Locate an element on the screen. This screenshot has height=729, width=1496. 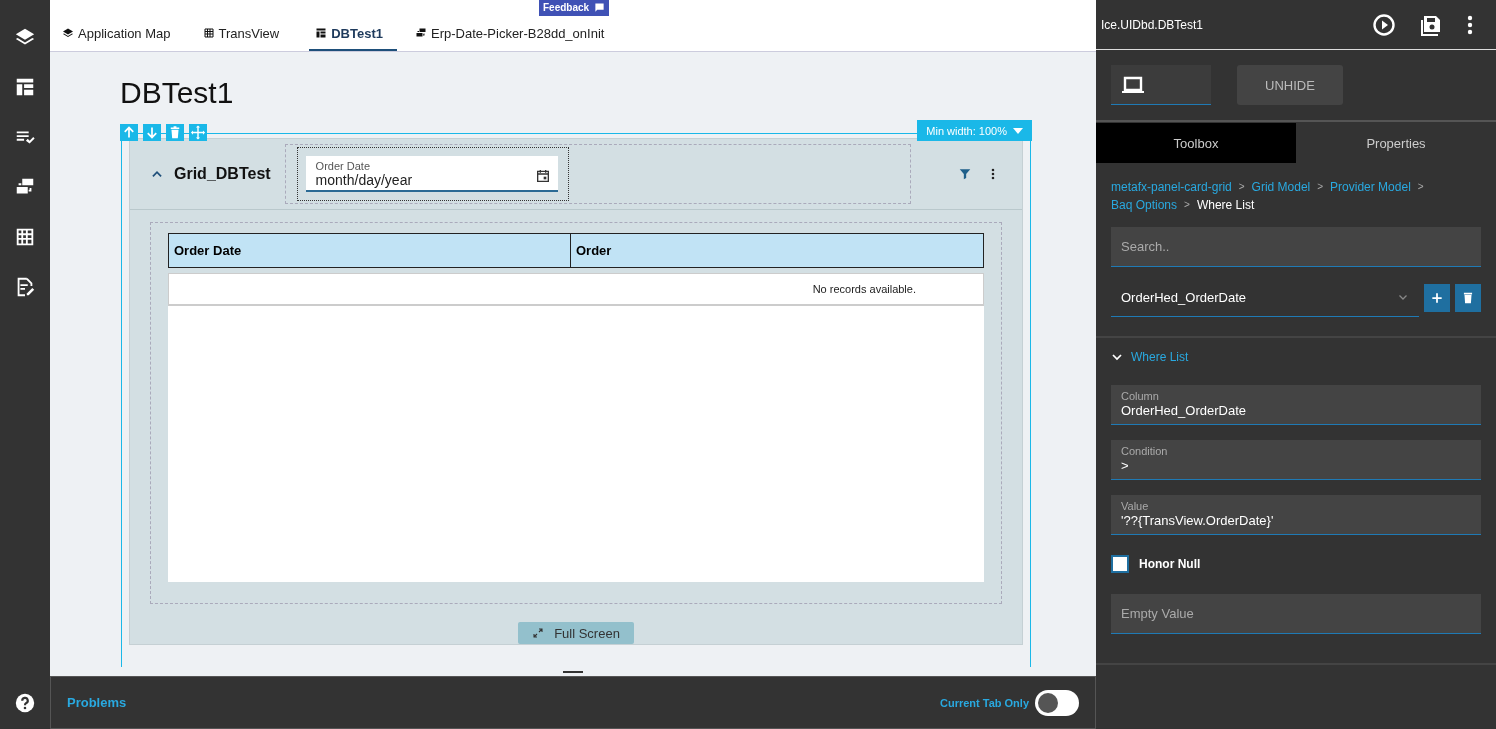
add-button is located at coordinates (1437, 297).